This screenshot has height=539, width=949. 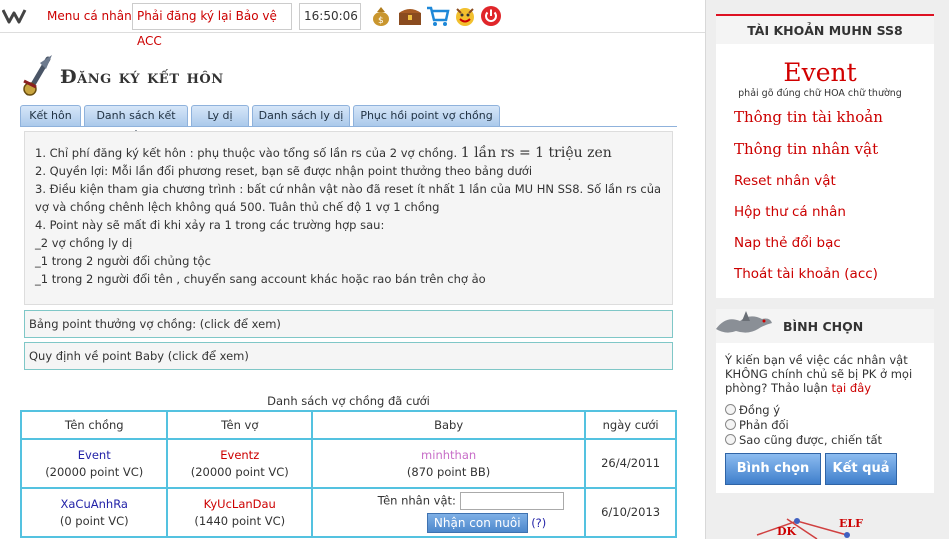 I want to click on husband-points: (0 point VC), so click(x=94, y=520).